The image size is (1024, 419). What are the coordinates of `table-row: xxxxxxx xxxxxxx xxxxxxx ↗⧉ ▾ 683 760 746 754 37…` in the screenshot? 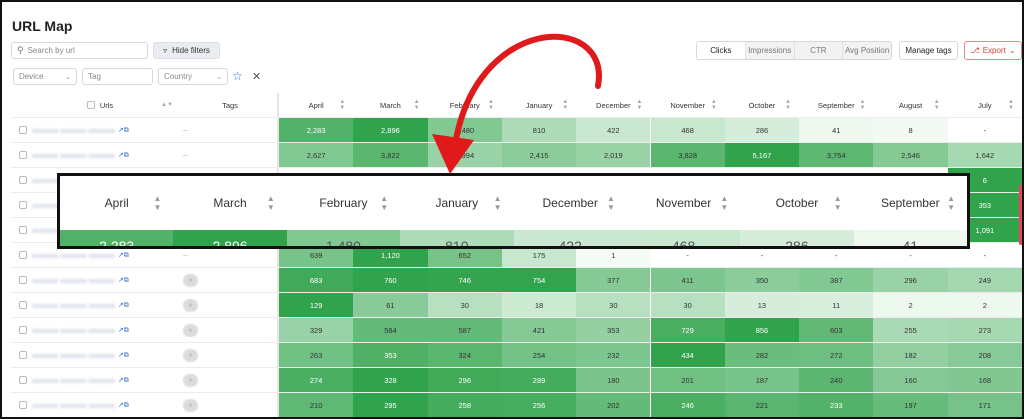 It's located at (516, 280).